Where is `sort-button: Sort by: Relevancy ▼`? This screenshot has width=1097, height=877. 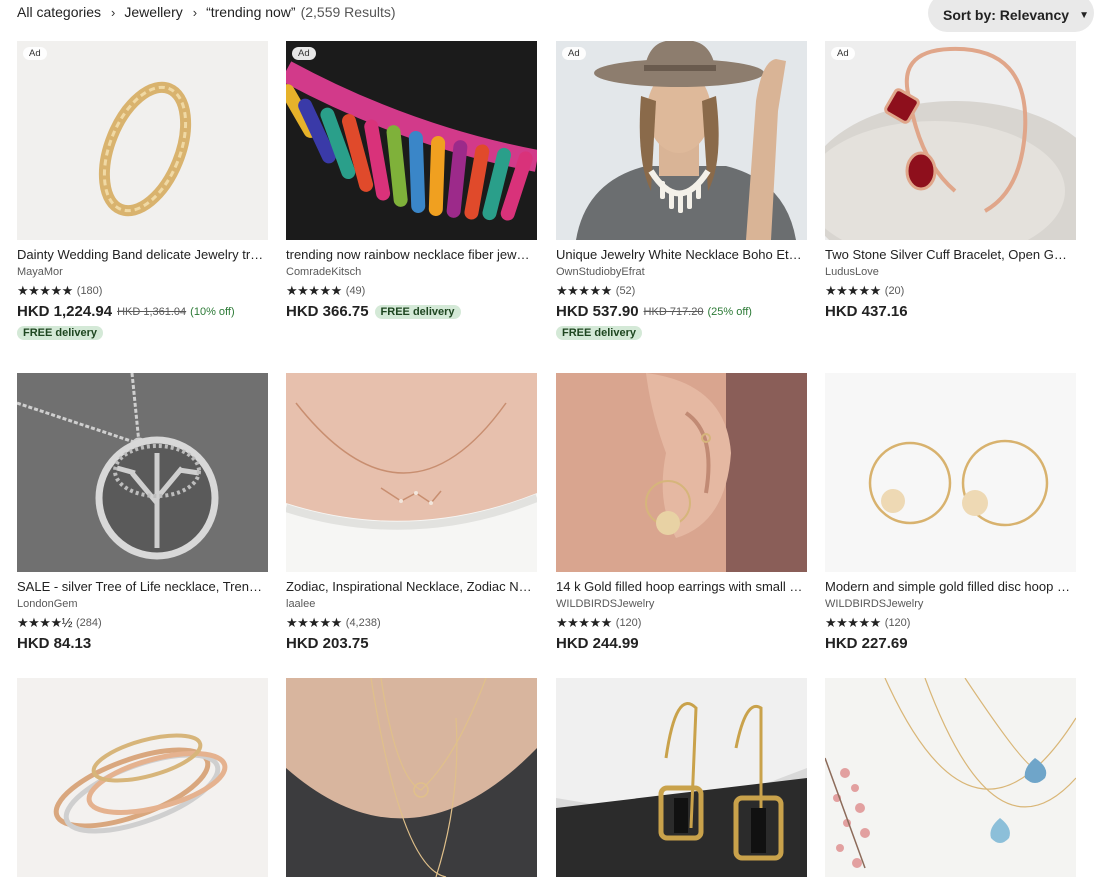 sort-button: Sort by: Relevancy ▼ is located at coordinates (1011, 16).